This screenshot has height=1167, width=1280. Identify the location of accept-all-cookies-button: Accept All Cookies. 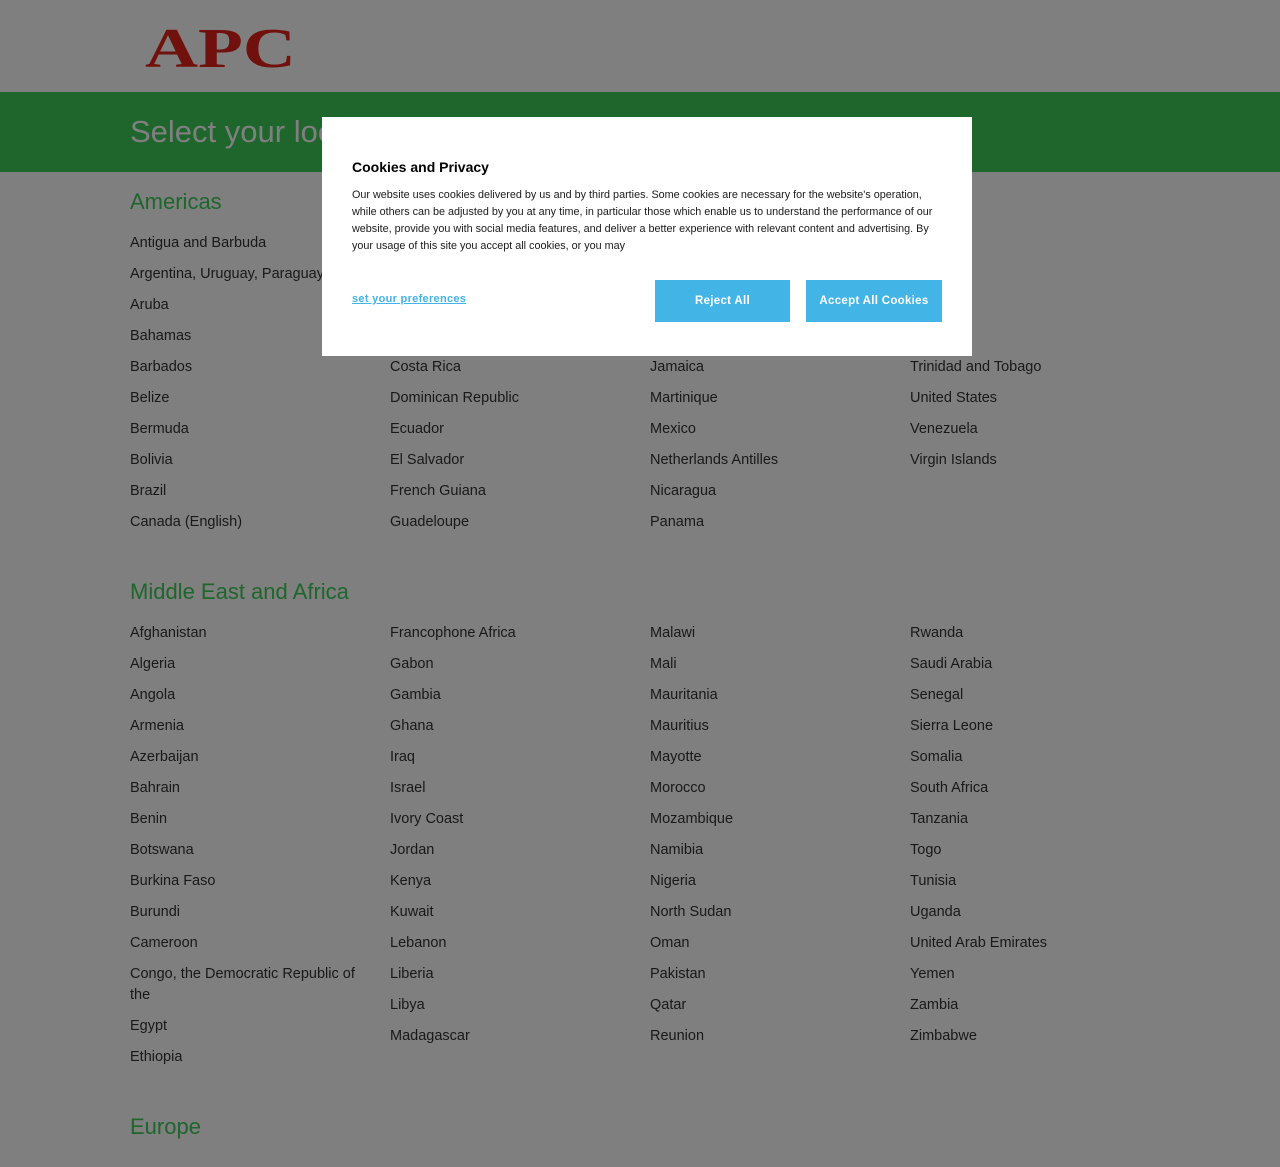
(874, 301).